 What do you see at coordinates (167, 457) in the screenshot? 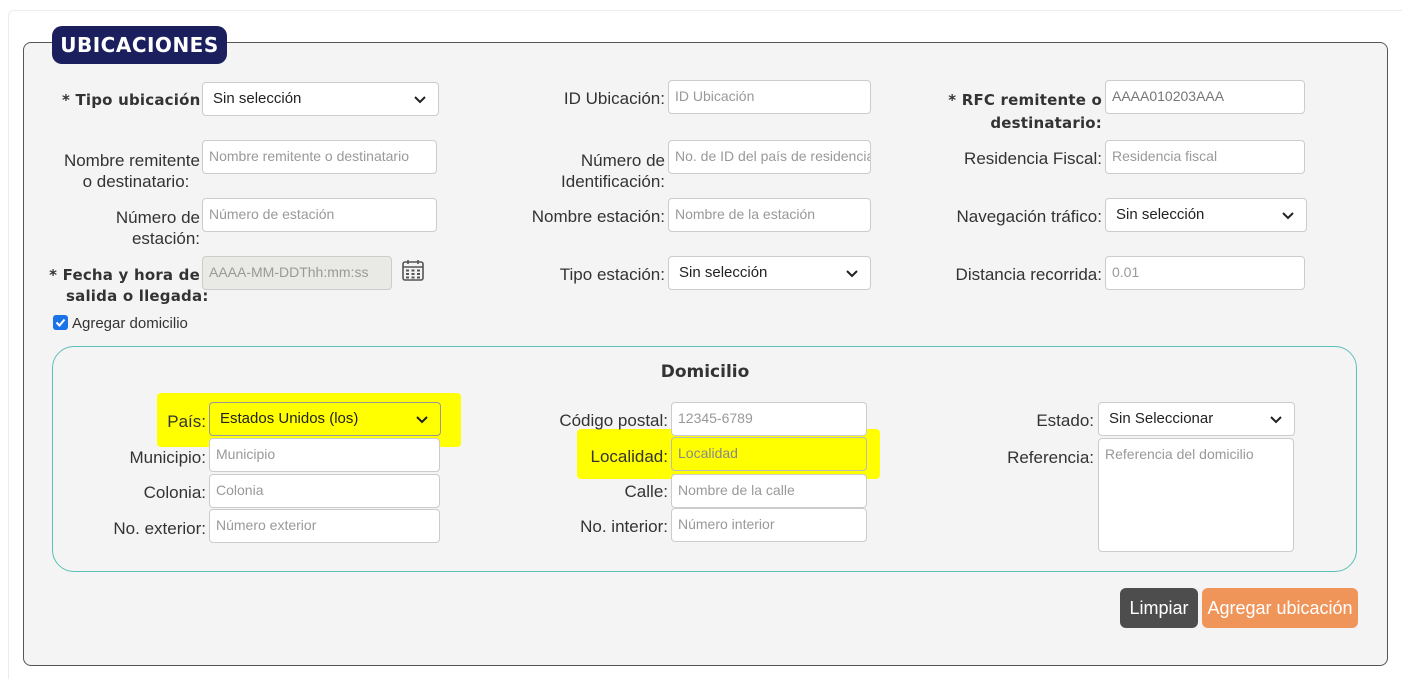
I see `municipio-label: Municipio:` at bounding box center [167, 457].